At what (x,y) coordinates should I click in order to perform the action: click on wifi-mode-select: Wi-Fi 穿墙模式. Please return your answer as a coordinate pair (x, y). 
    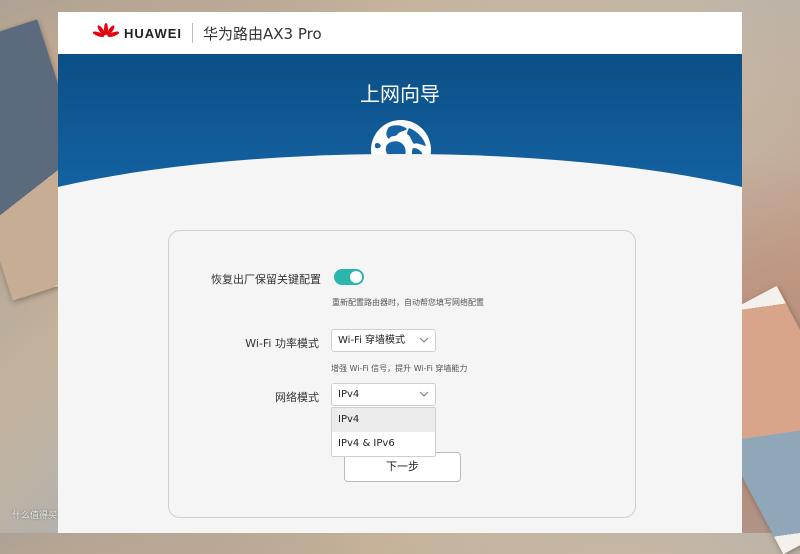
    Looking at the image, I should click on (383, 340).